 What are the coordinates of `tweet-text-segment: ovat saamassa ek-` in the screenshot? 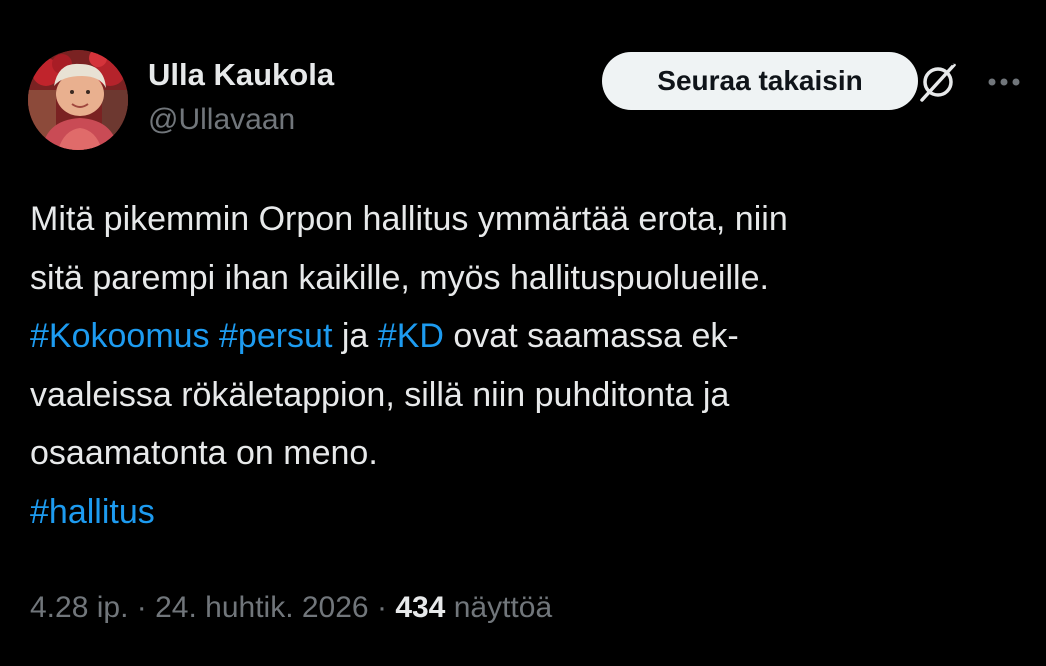 It's located at (596, 336).